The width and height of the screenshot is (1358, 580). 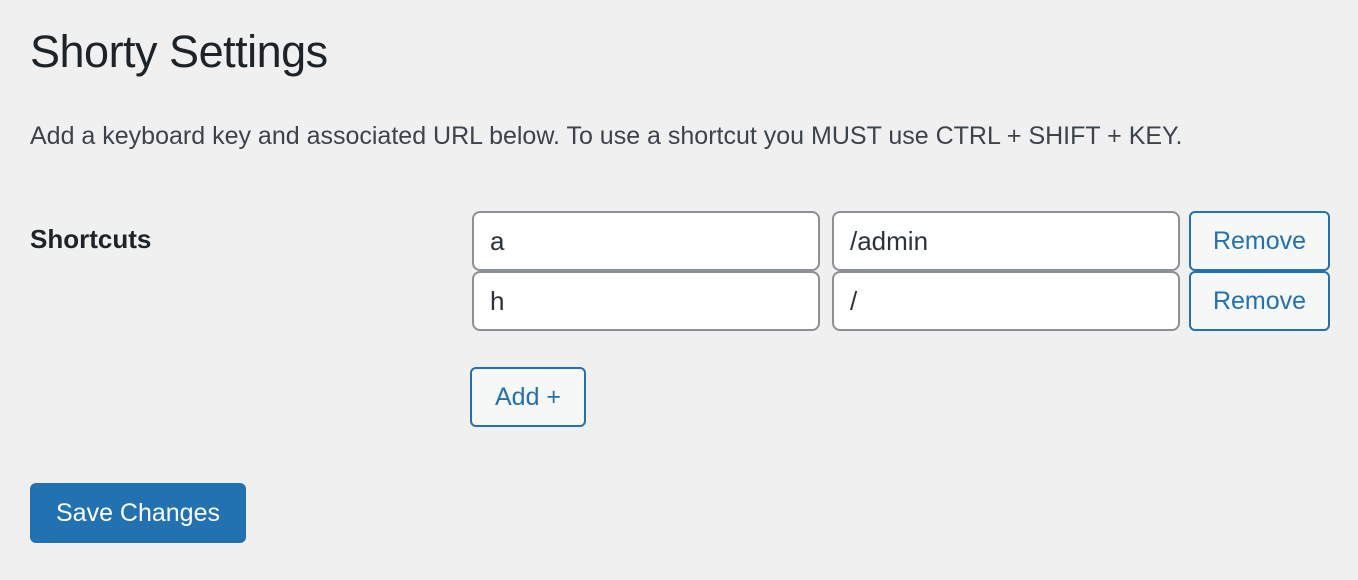 I want to click on shortcuts-label: Shortcuts, so click(x=91, y=239).